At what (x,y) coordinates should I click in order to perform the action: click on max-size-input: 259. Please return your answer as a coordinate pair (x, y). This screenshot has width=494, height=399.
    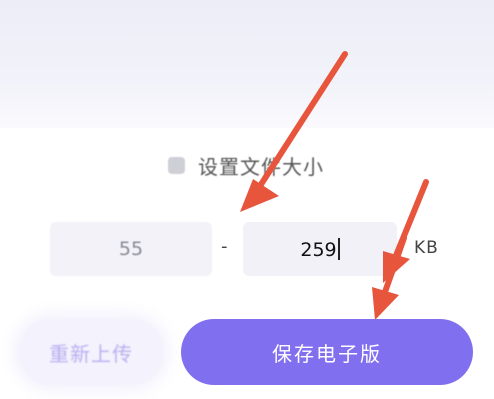
    Looking at the image, I should click on (320, 249).